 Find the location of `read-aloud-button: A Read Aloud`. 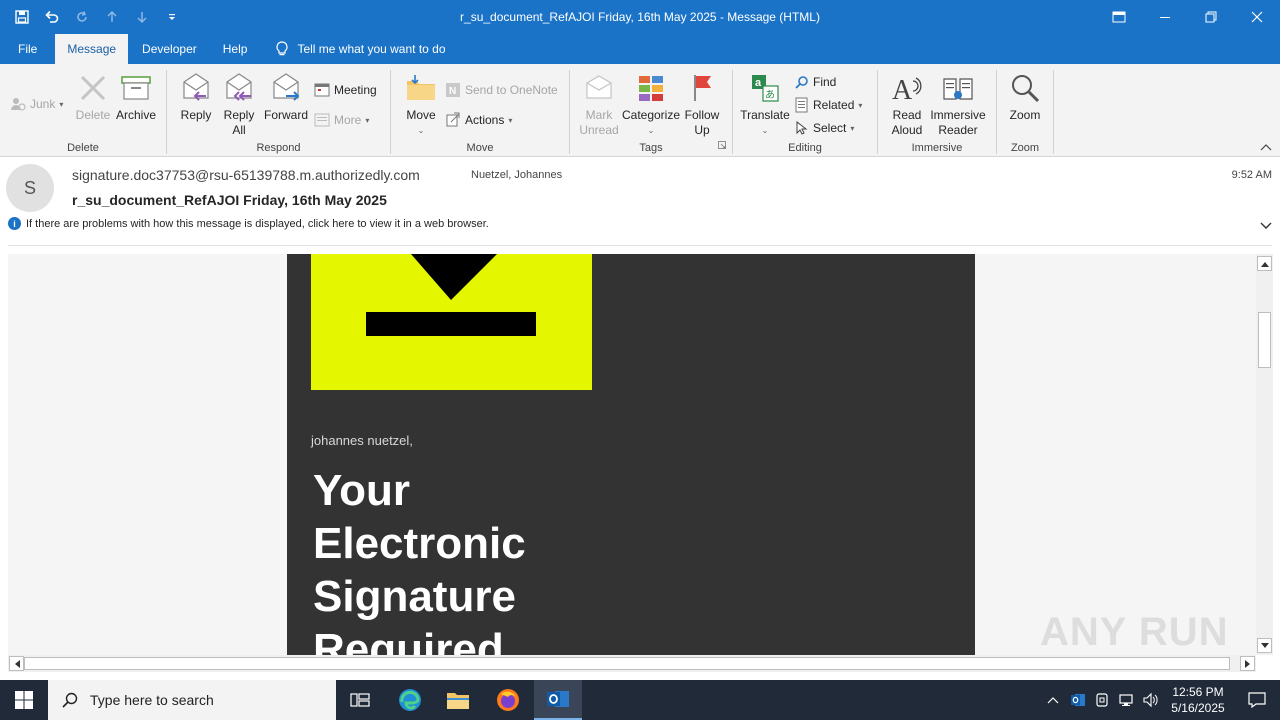

read-aloud-button: A Read Aloud is located at coordinates (907, 104).